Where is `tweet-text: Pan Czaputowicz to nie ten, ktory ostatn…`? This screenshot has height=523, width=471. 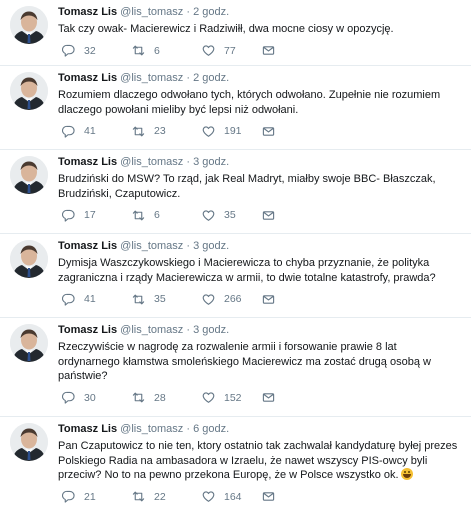 tweet-text: Pan Czaputowicz to nie ten, ktory ostatn… is located at coordinates (258, 460).